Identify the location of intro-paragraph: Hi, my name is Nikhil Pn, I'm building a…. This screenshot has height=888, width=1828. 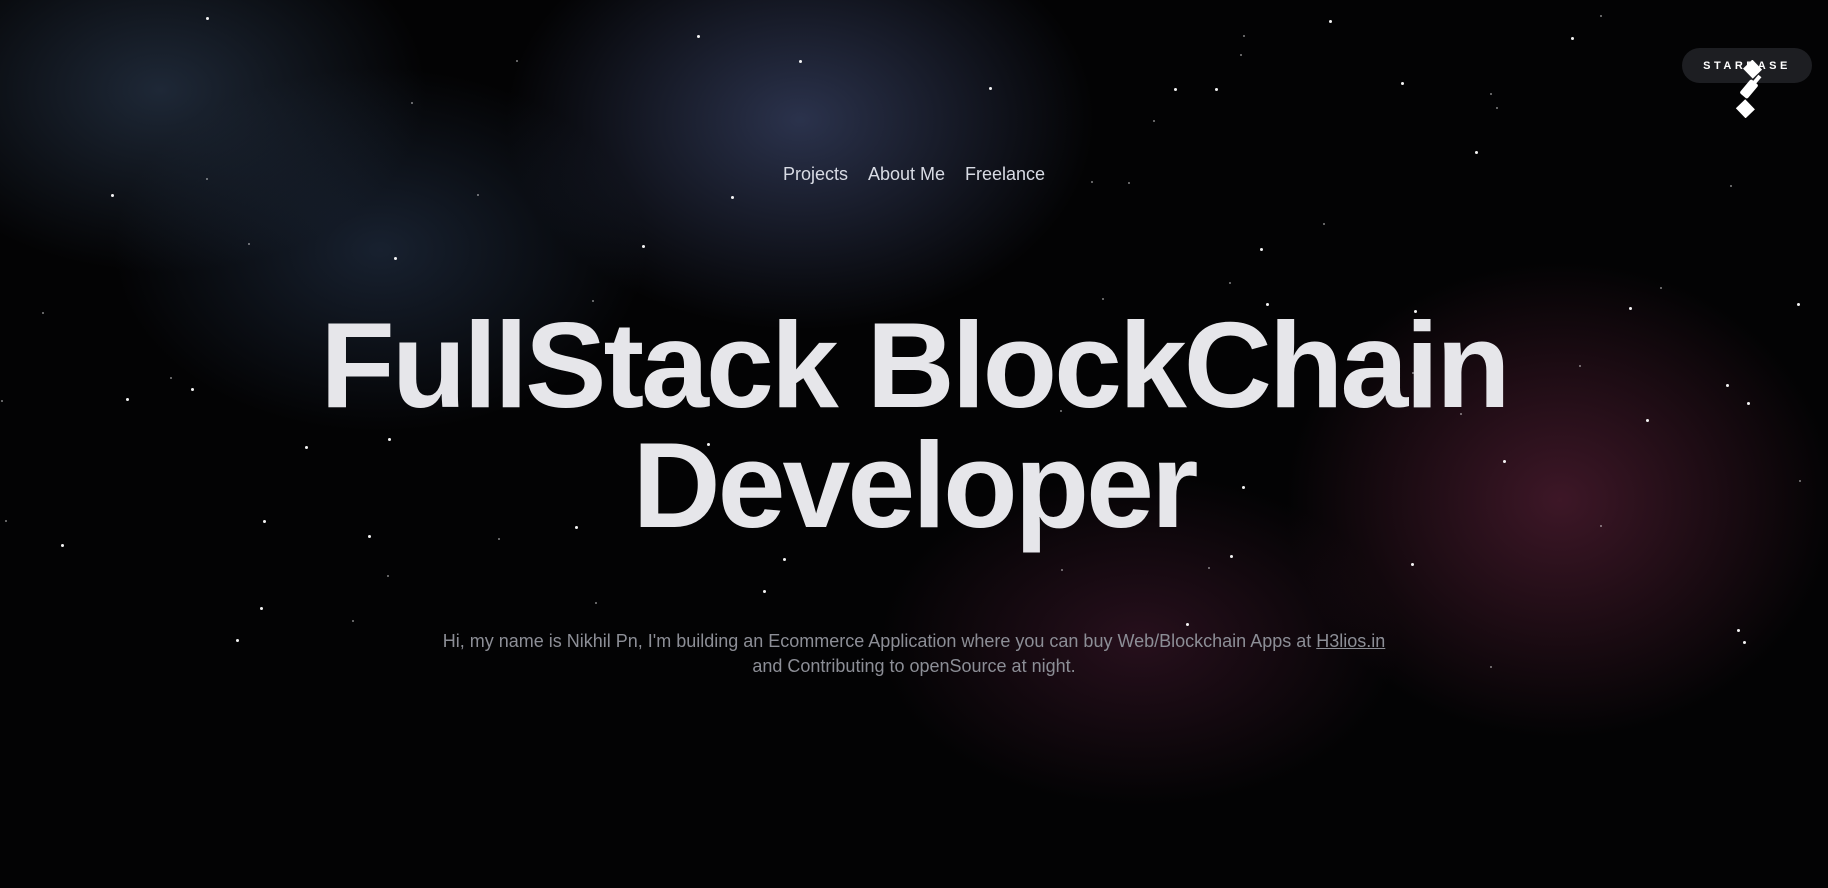
(914, 654).